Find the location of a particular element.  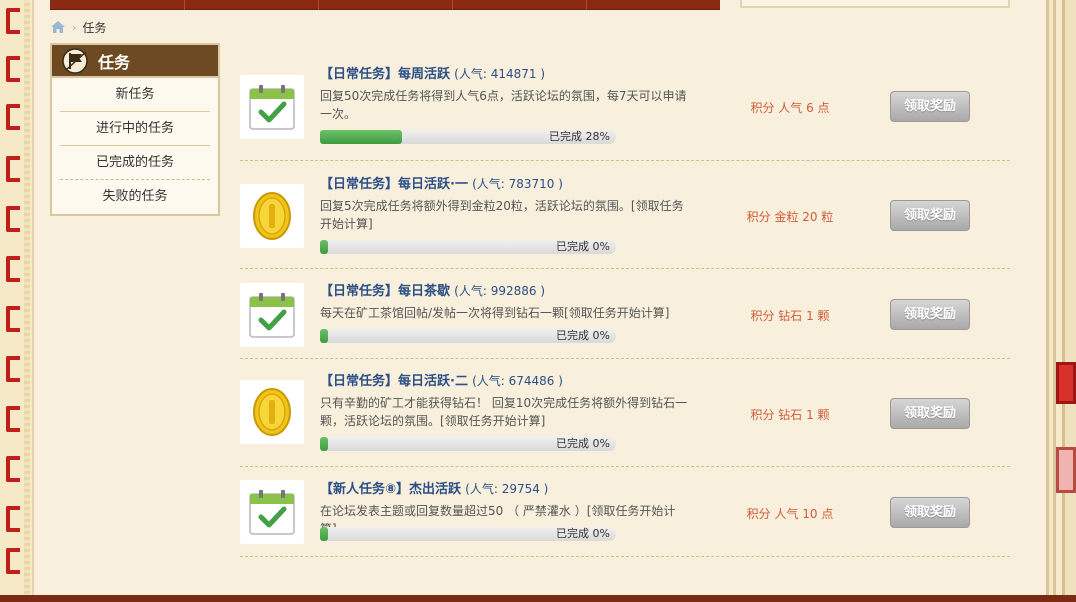

task-title: 【新人任务⑧】杰出活跃 is located at coordinates (390, 489).